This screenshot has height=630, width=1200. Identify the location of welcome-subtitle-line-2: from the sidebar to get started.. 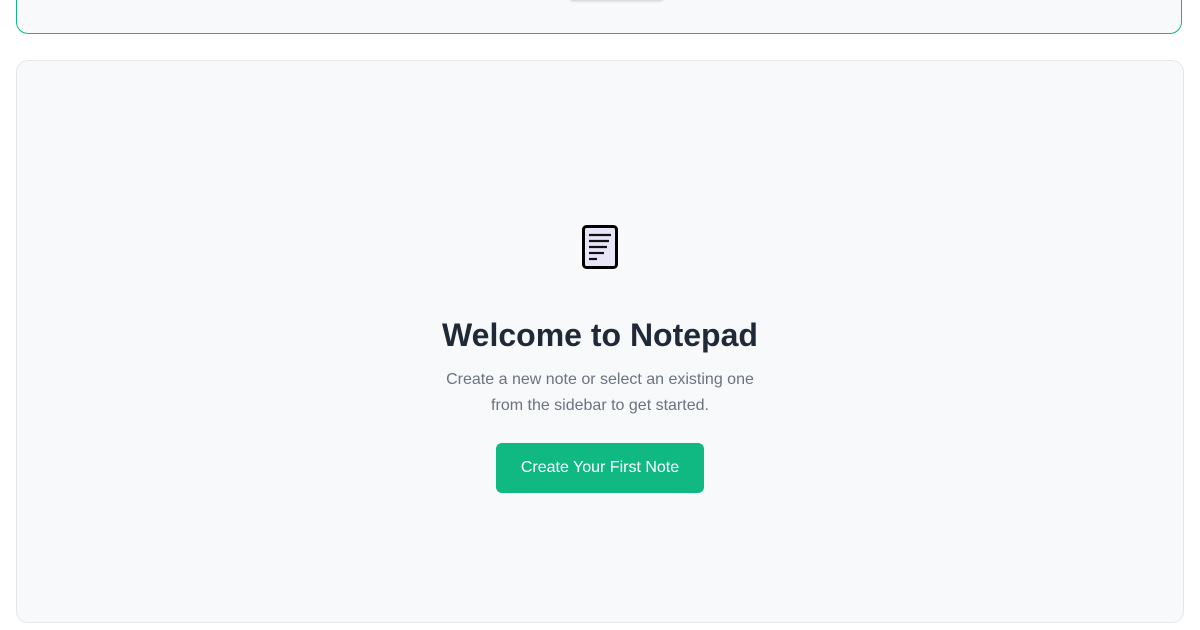
(600, 405).